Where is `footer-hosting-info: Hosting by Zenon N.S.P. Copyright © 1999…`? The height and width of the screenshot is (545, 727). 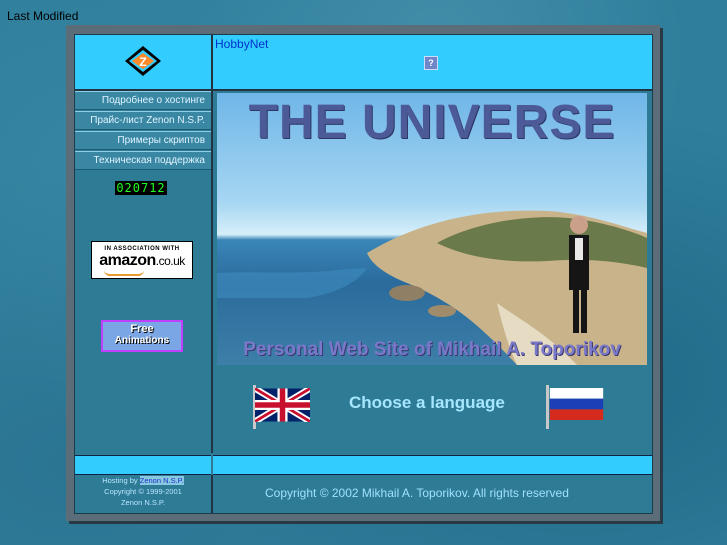 footer-hosting-info: Hosting by Zenon N.S.P. Copyright © 1999… is located at coordinates (144, 494).